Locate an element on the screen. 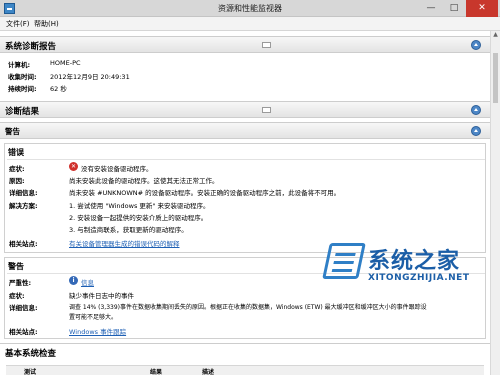  duration-label: 持续时间: is located at coordinates (22, 89).